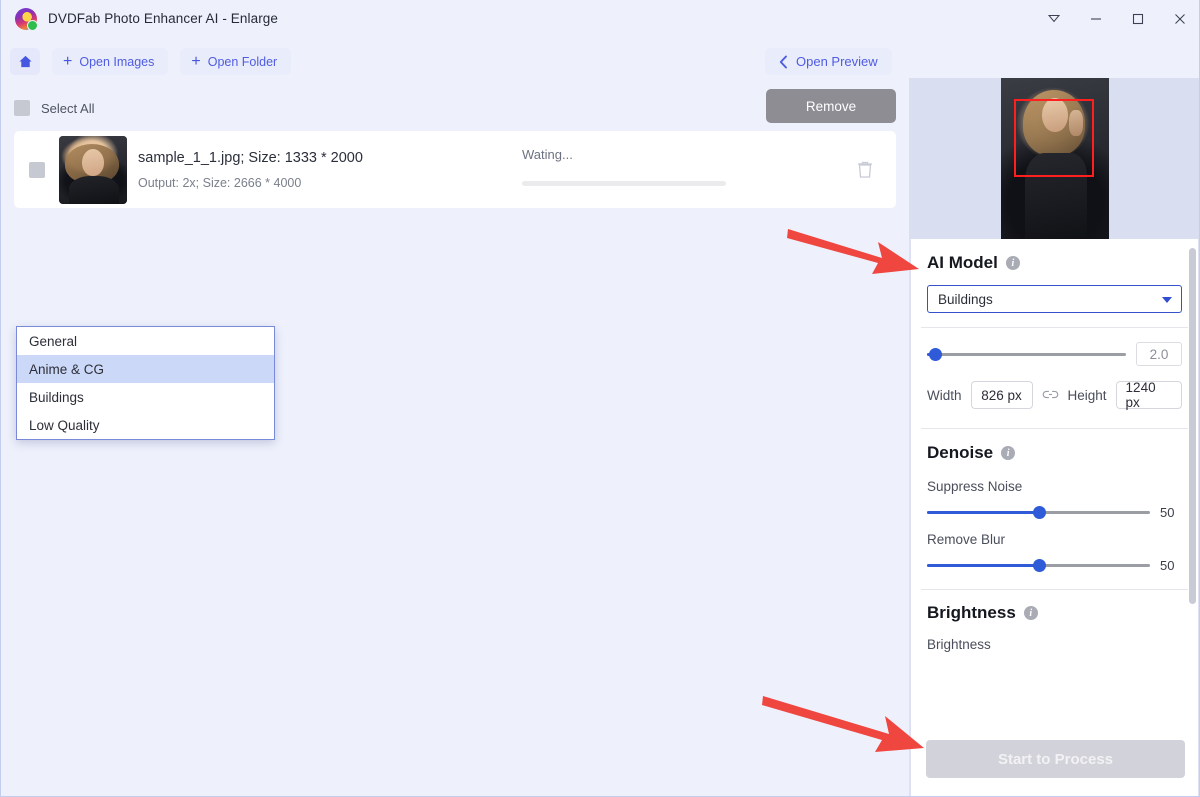 The width and height of the screenshot is (1200, 797). Describe the element at coordinates (1054, 299) in the screenshot. I see `ai-model-select: Buildings` at that location.